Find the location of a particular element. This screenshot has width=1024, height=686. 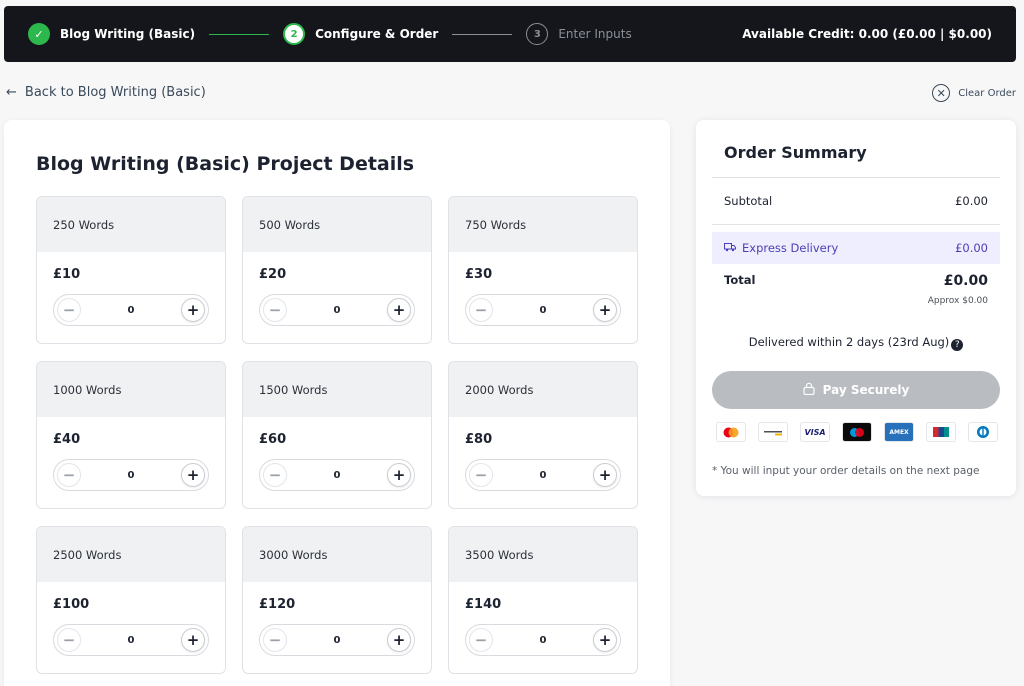

express-delivery-label: Express Delivery is located at coordinates (790, 248).